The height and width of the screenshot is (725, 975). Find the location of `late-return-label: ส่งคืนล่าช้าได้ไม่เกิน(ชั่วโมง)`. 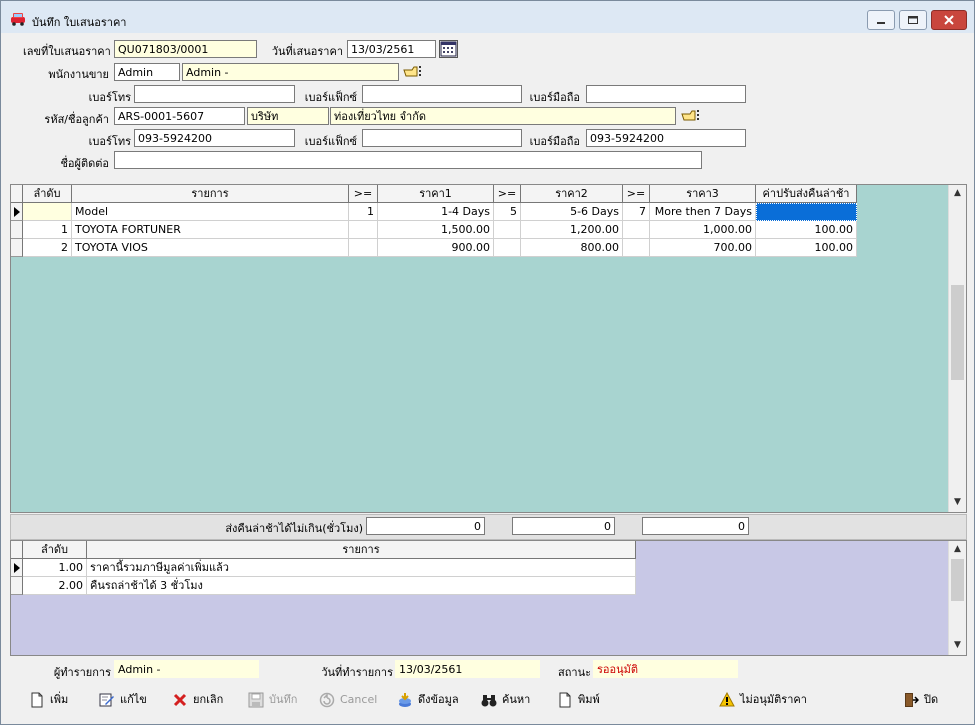

late-return-label: ส่งคืนล่าช้าได้ไม่เกิน(ชั่วโมง) is located at coordinates (294, 528).